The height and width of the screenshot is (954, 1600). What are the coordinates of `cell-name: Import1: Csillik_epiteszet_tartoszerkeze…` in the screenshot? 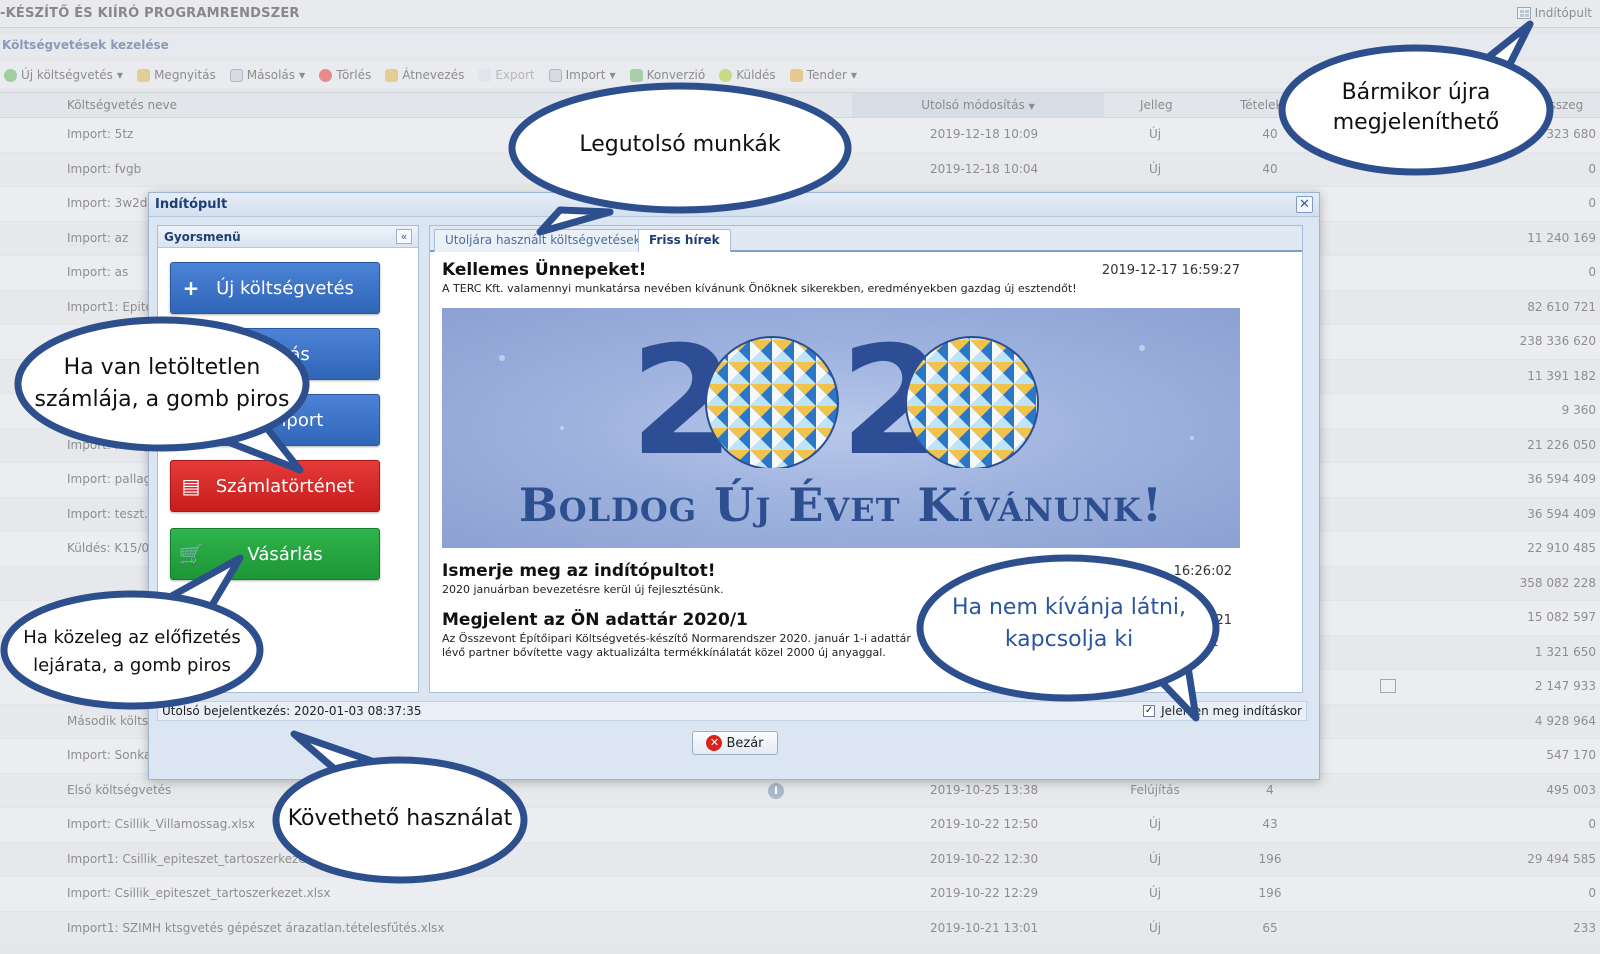 It's located at (203, 858).